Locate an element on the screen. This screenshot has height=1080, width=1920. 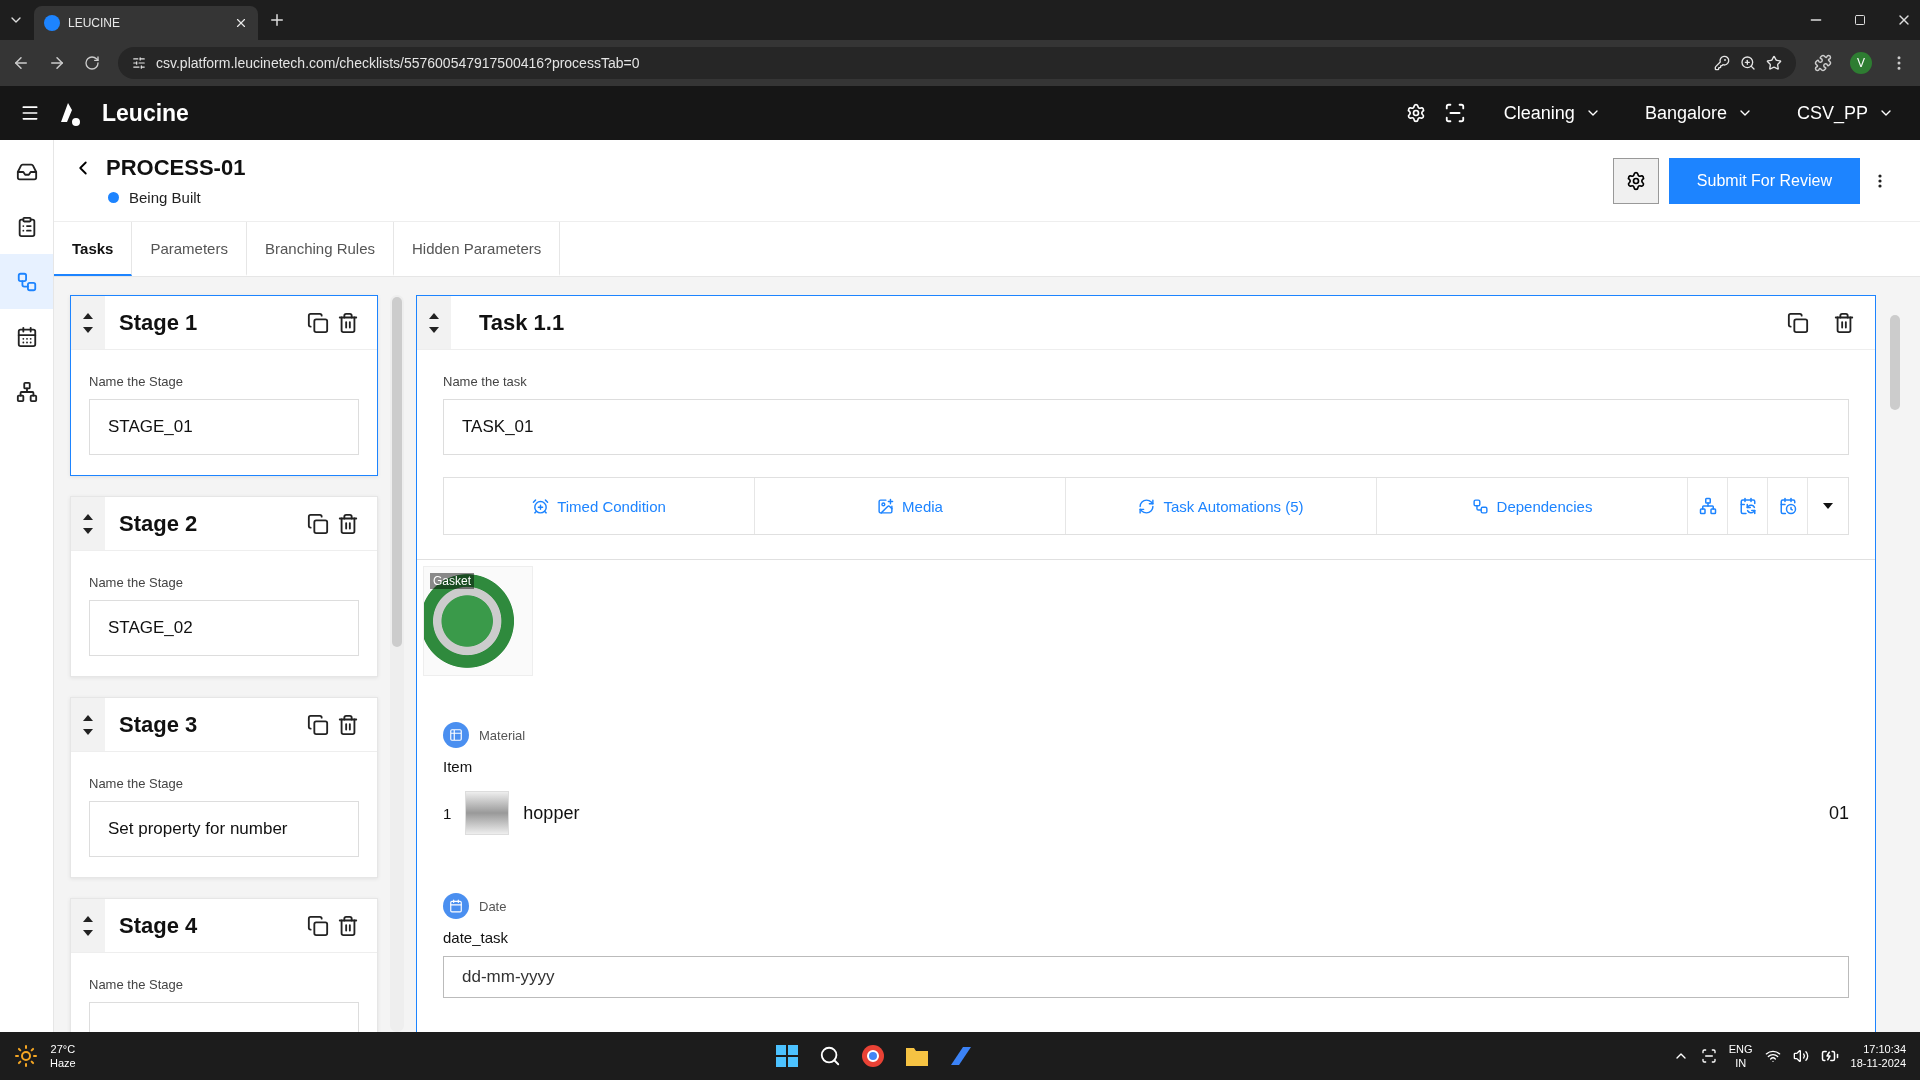
parameter-label: Item is located at coordinates (458, 766).